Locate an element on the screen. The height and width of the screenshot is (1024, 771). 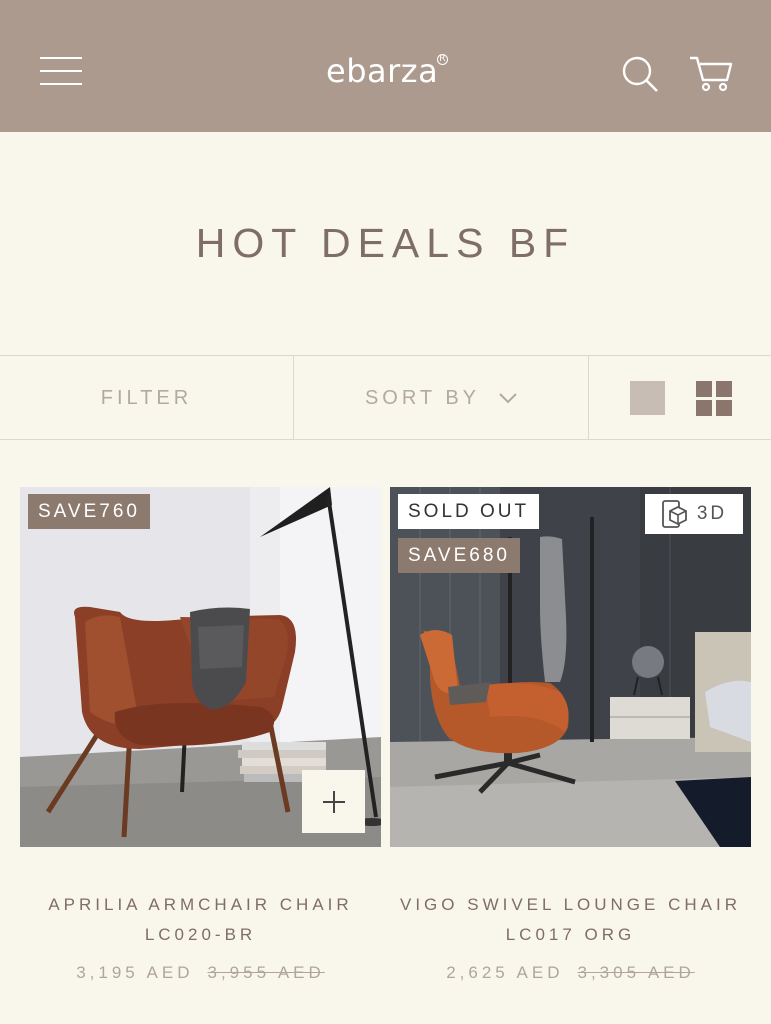
product-name-line2: LC017 ORG is located at coordinates (570, 934).